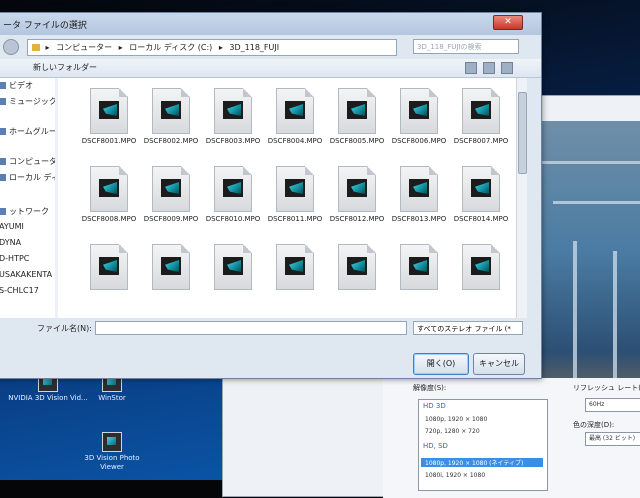  I want to click on nav-item-network-pc: USAKAKENTA, so click(26, 274).